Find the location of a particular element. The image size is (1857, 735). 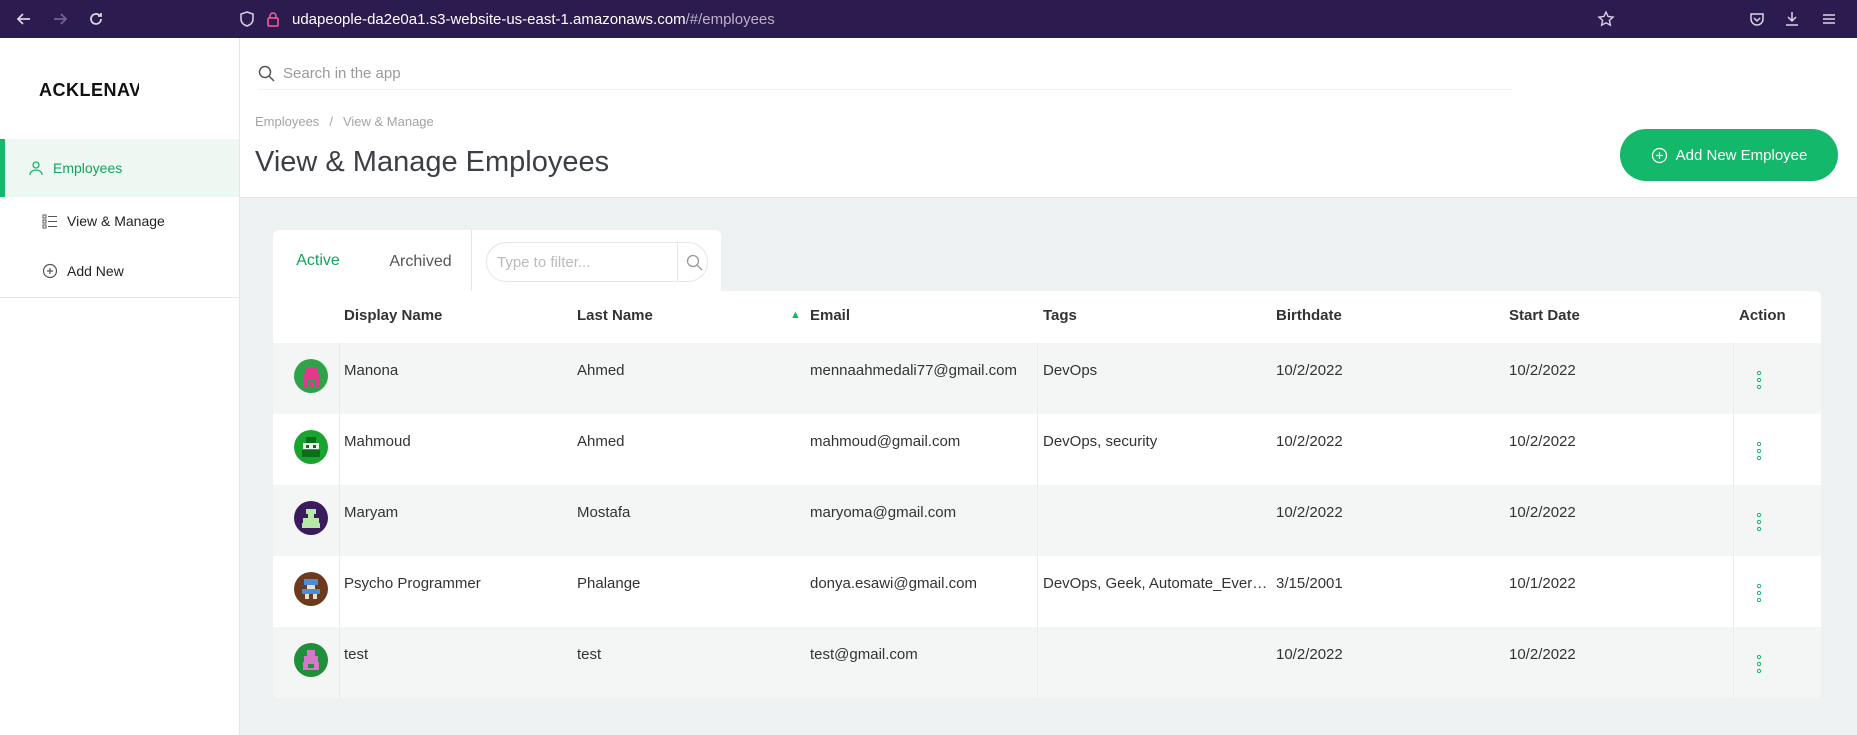

sidebar-item-label: Employees is located at coordinates (88, 168).